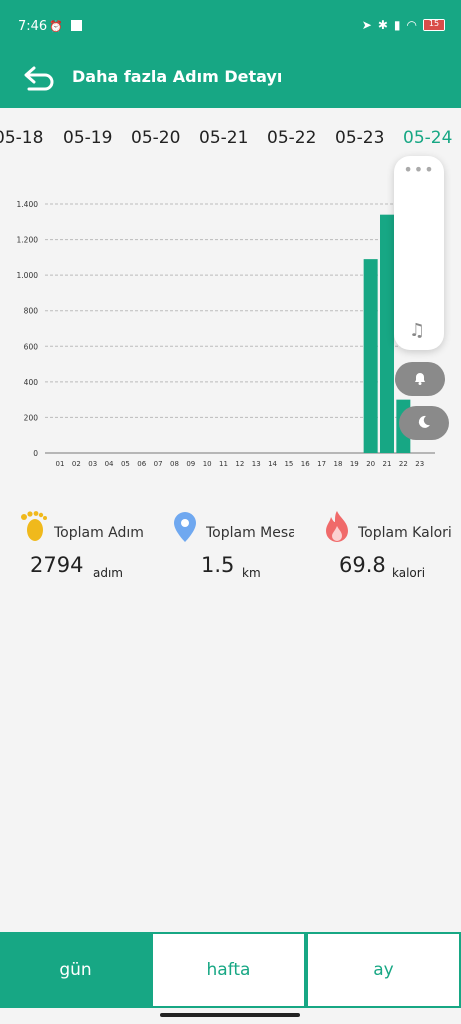 The width and height of the screenshot is (461, 1024). I want to click on flame-icon, so click(337, 526).